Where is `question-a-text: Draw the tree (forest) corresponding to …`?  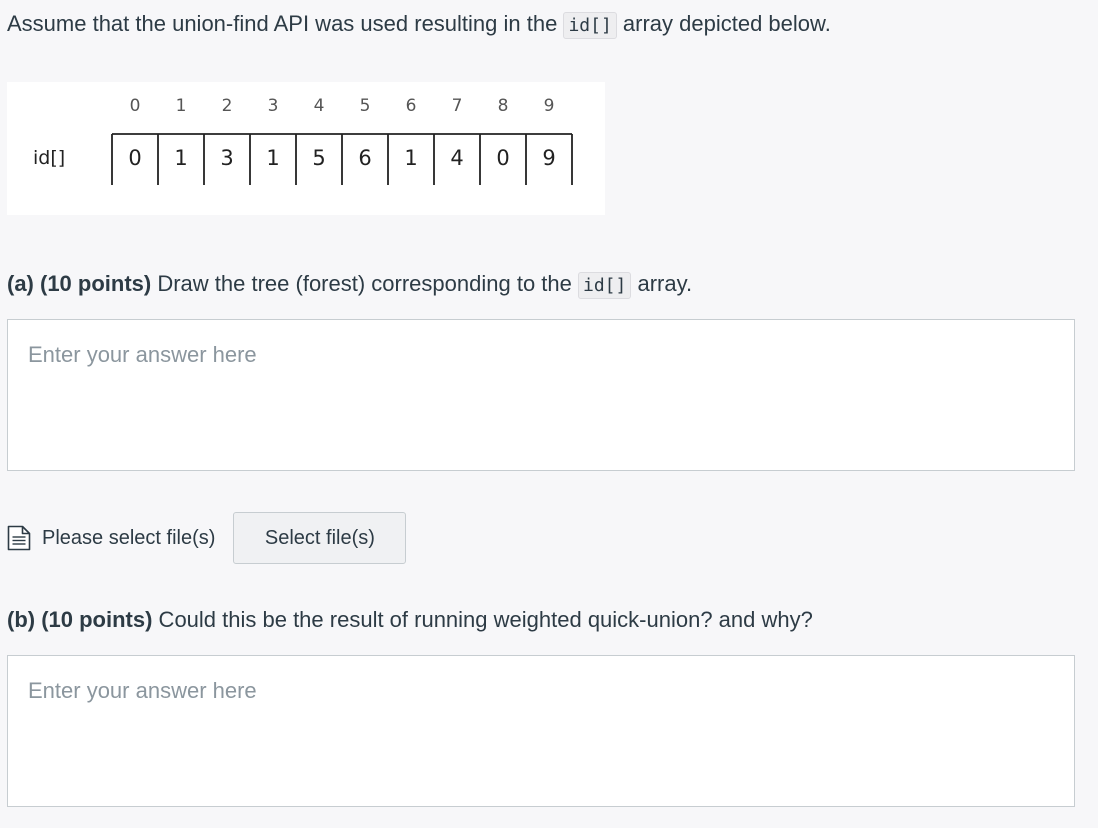 question-a-text: Draw the tree (forest) corresponding to … is located at coordinates (364, 283).